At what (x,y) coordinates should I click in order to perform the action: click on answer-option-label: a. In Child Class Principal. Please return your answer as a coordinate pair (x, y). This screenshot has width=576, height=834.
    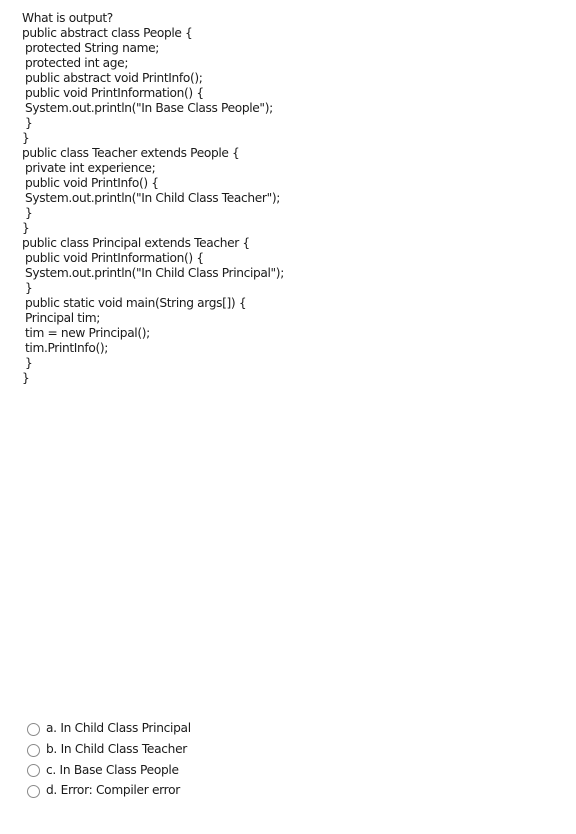
    Looking at the image, I should click on (118, 728).